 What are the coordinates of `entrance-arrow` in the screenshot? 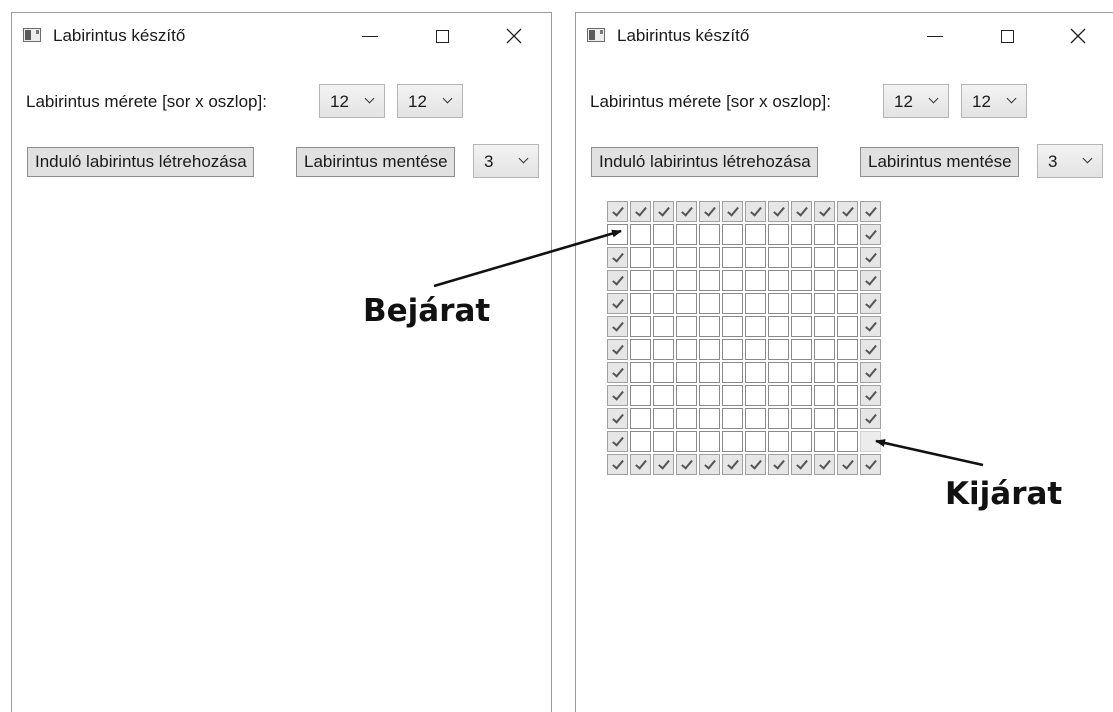 It's located at (527, 258).